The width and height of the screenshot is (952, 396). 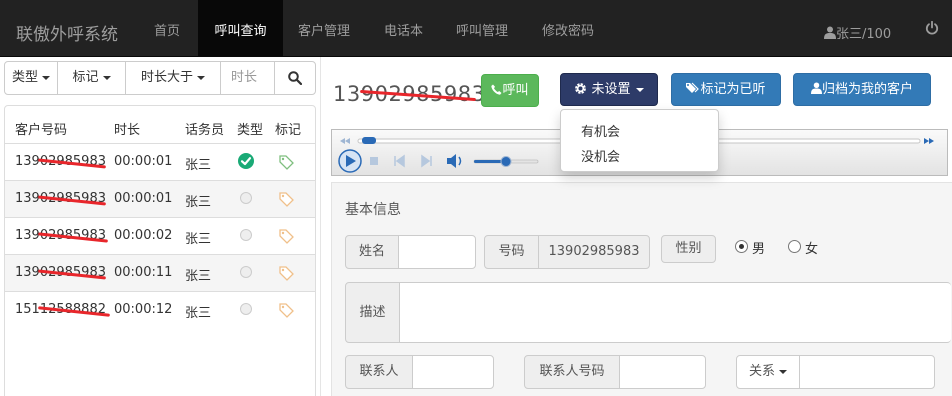 I want to click on previous-icon, so click(x=399, y=161).